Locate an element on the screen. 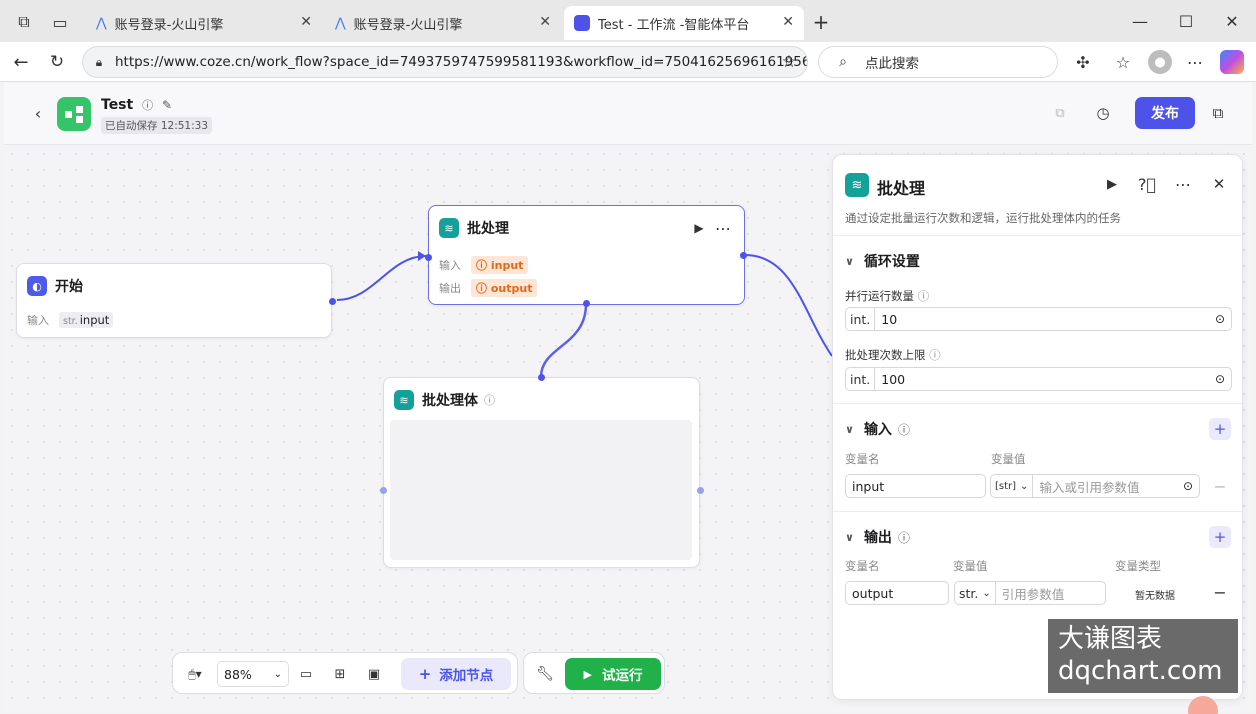 The width and height of the screenshot is (1256, 714). batch-limit-input: int. 100 ⊙ is located at coordinates (1038, 379).